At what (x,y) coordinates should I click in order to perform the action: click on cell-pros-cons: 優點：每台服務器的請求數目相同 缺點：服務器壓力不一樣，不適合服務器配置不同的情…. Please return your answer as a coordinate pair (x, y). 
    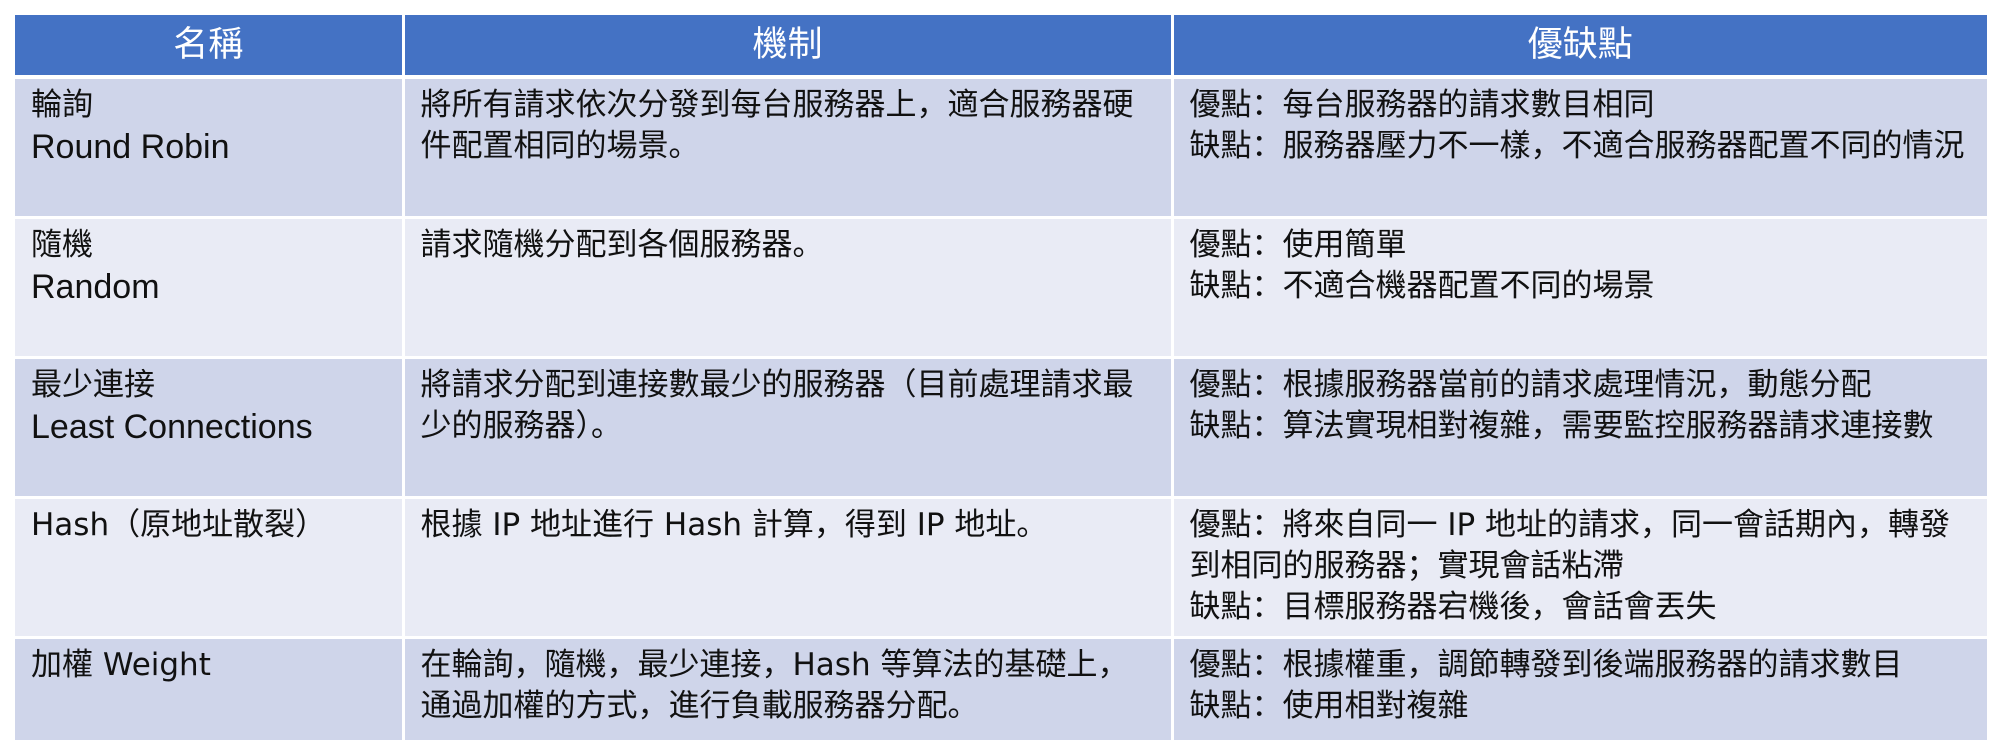
    Looking at the image, I should click on (1579, 148).